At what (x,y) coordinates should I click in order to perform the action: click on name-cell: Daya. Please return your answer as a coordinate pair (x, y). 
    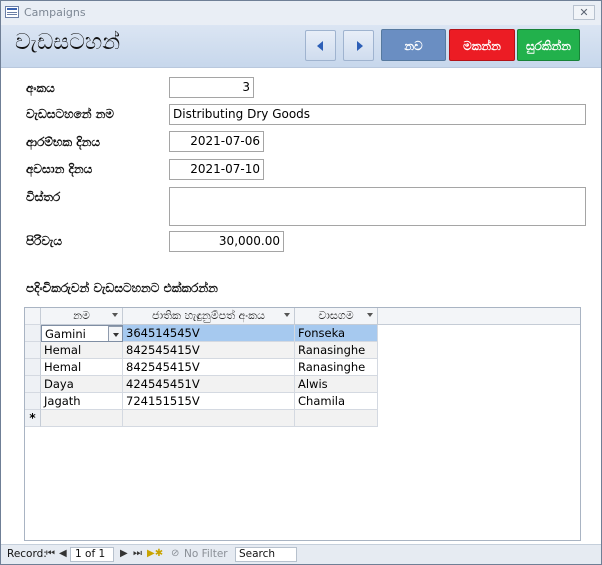
    Looking at the image, I should click on (82, 384).